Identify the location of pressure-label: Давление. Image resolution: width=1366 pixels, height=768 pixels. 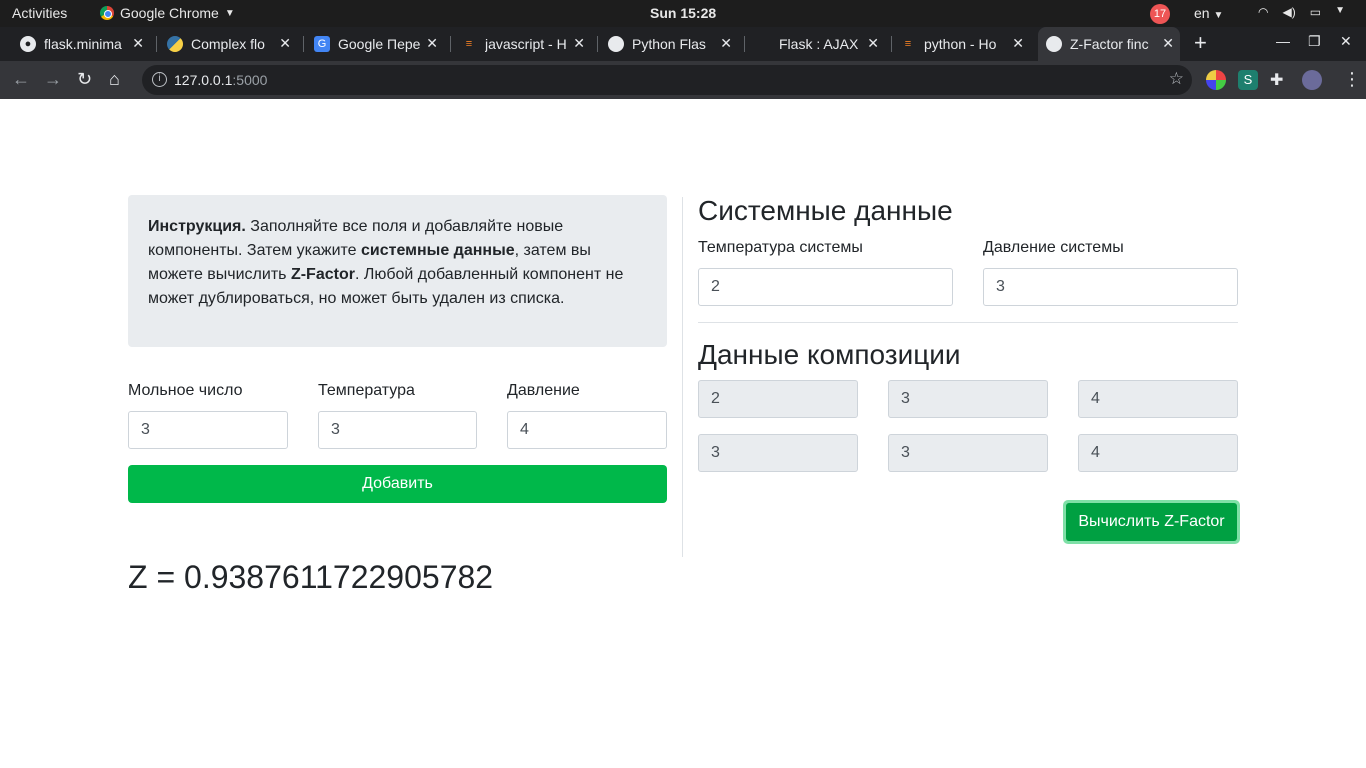
(543, 390).